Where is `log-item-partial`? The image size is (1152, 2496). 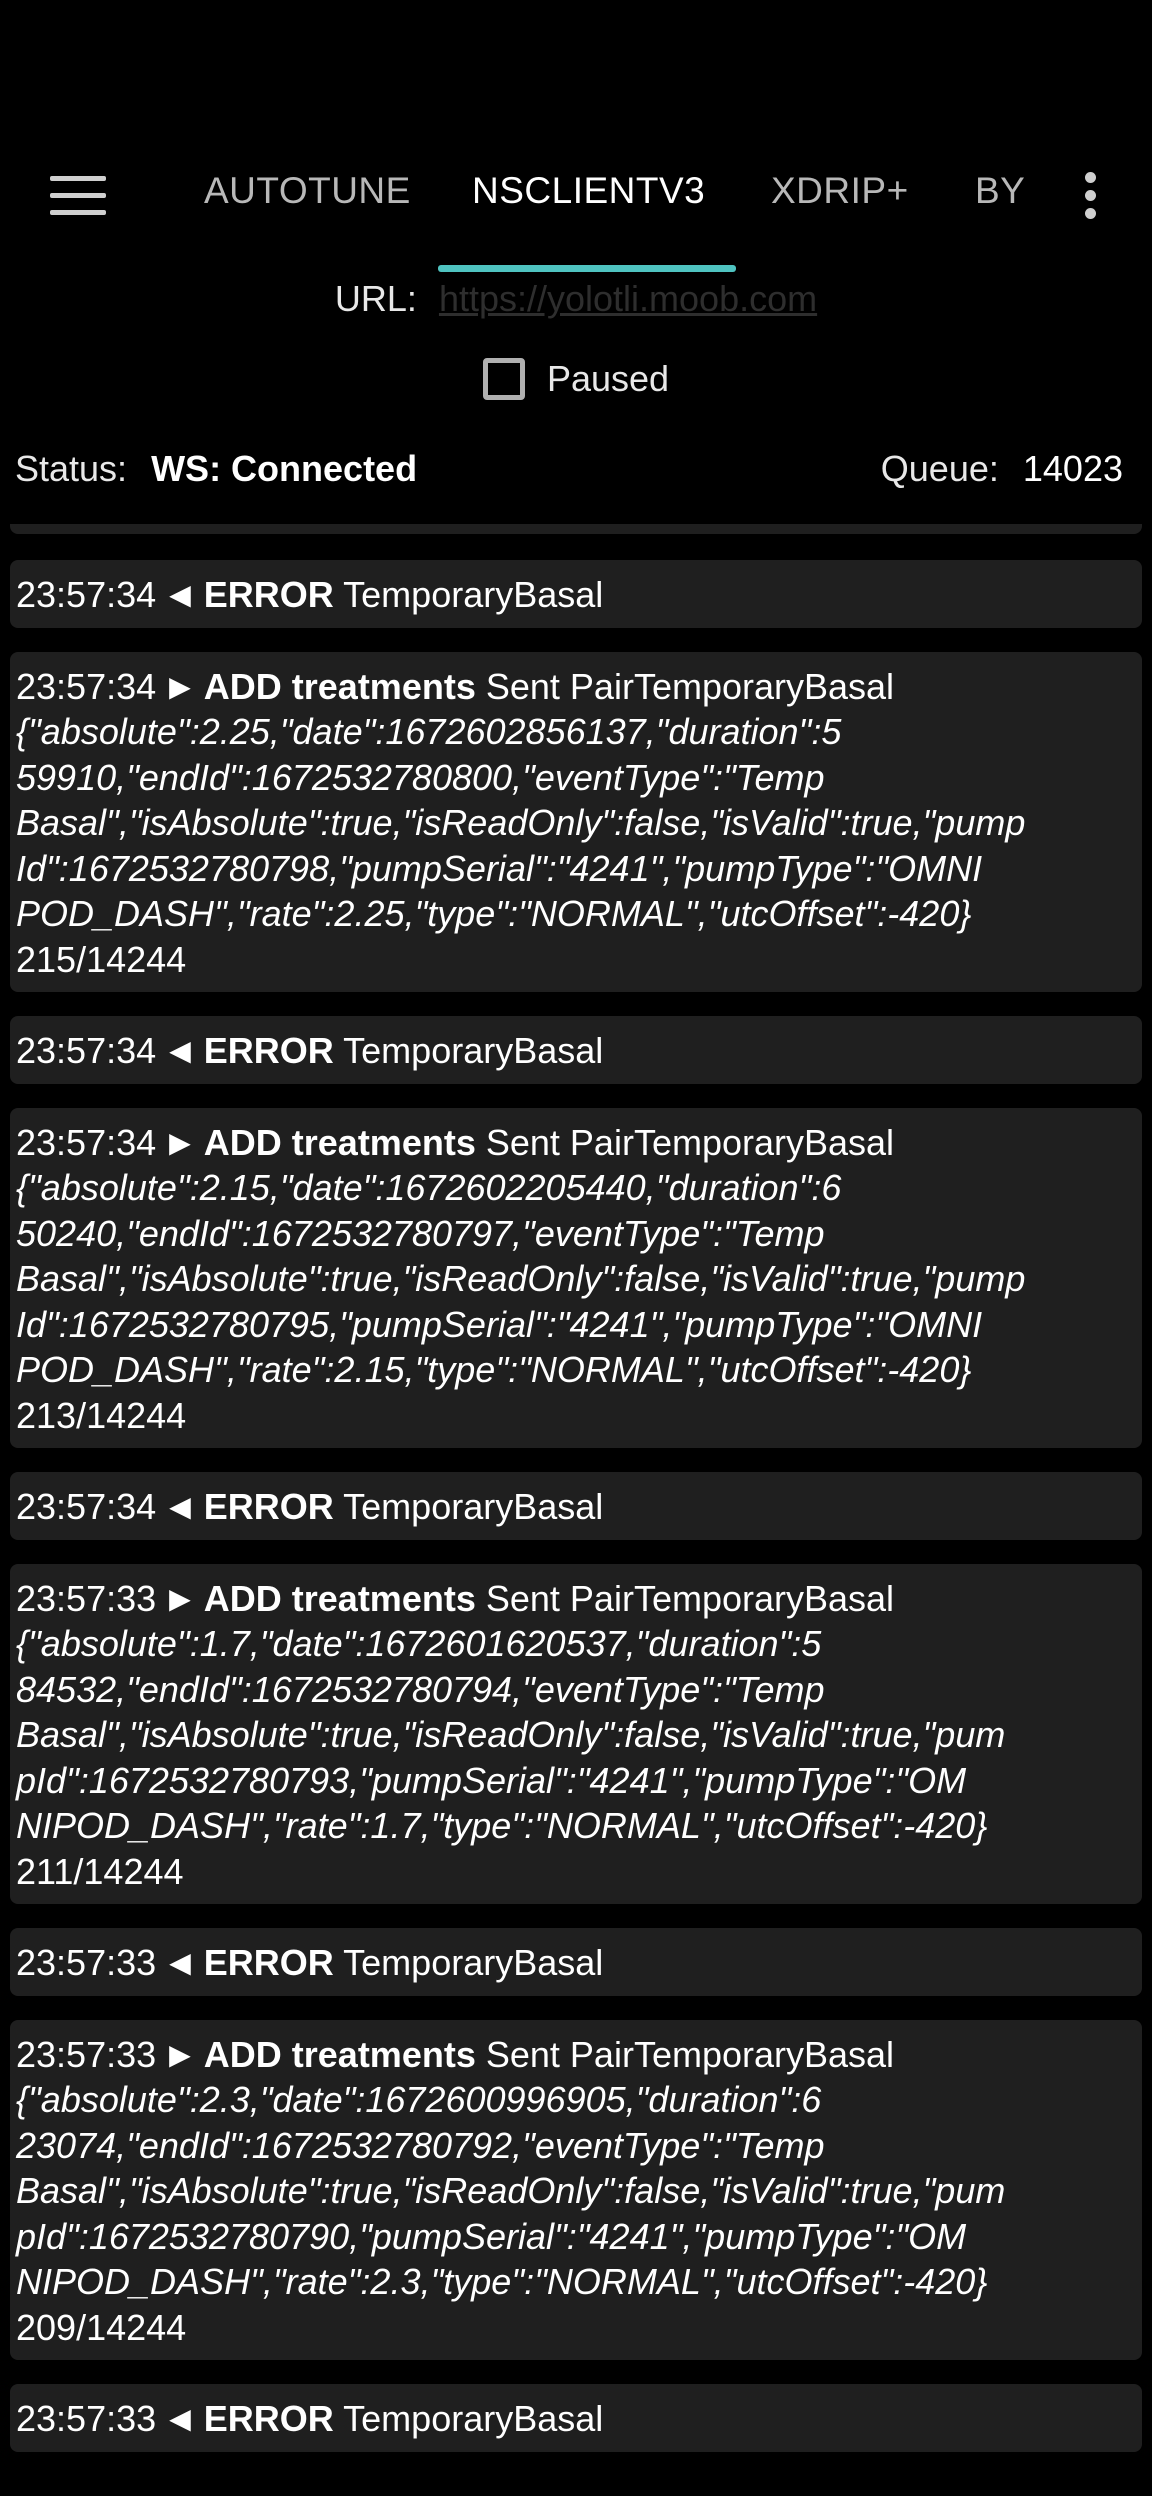
log-item-partial is located at coordinates (576, 529).